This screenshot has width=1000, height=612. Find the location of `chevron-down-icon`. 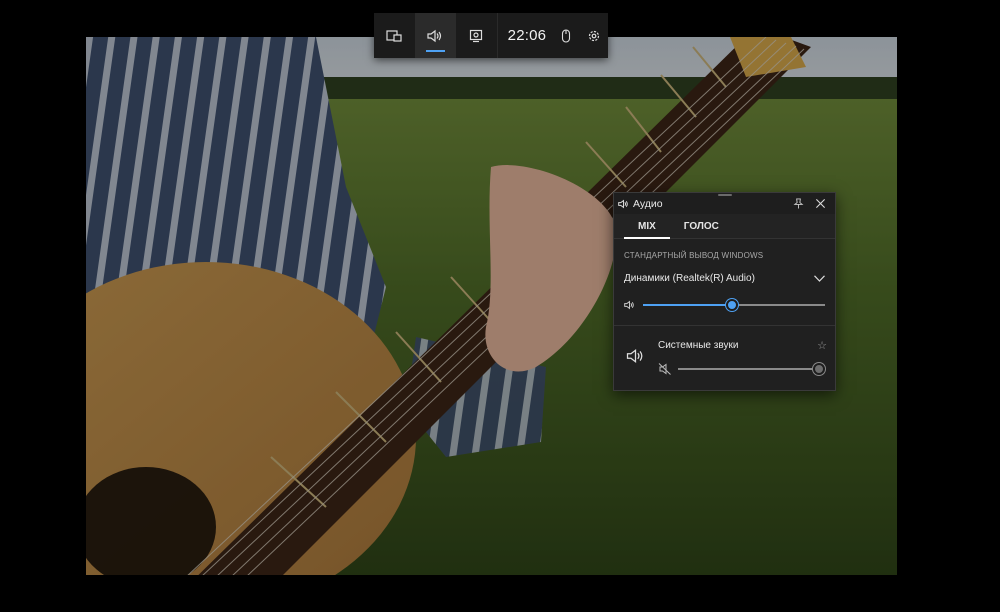

chevron-down-icon is located at coordinates (819, 278).